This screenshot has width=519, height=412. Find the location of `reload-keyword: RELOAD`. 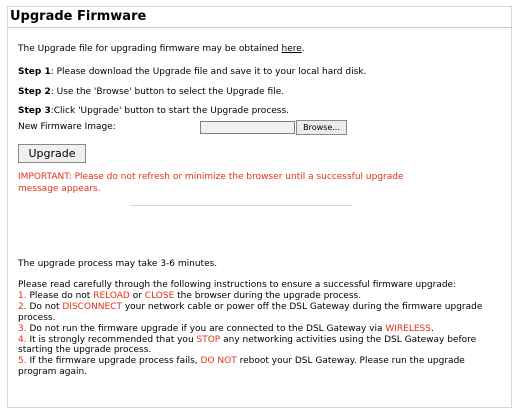

reload-keyword: RELOAD is located at coordinates (111, 295).